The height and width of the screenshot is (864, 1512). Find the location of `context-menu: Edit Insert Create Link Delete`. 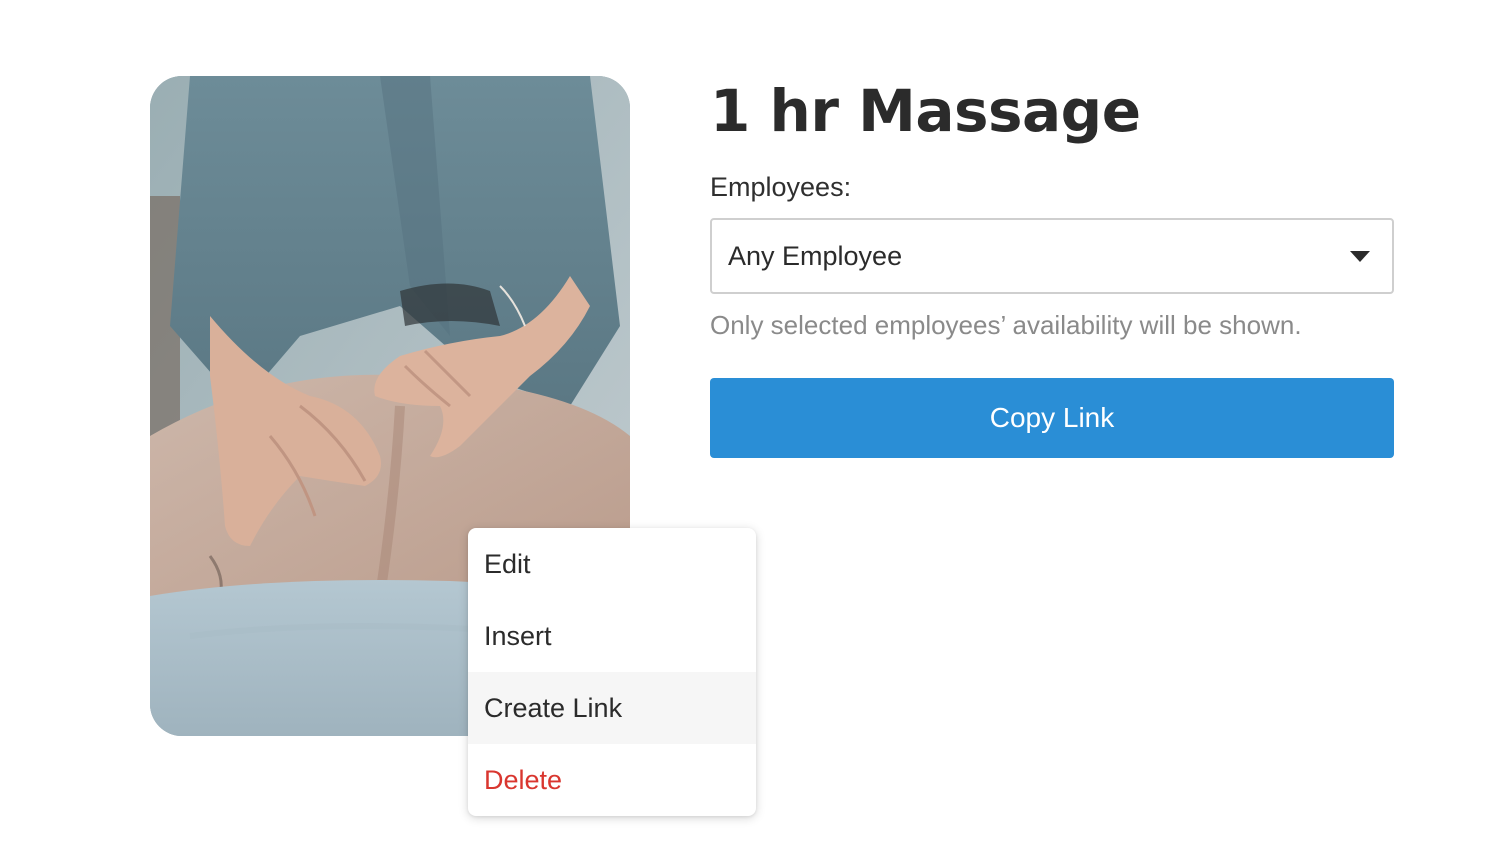

context-menu: Edit Insert Create Link Delete is located at coordinates (612, 672).